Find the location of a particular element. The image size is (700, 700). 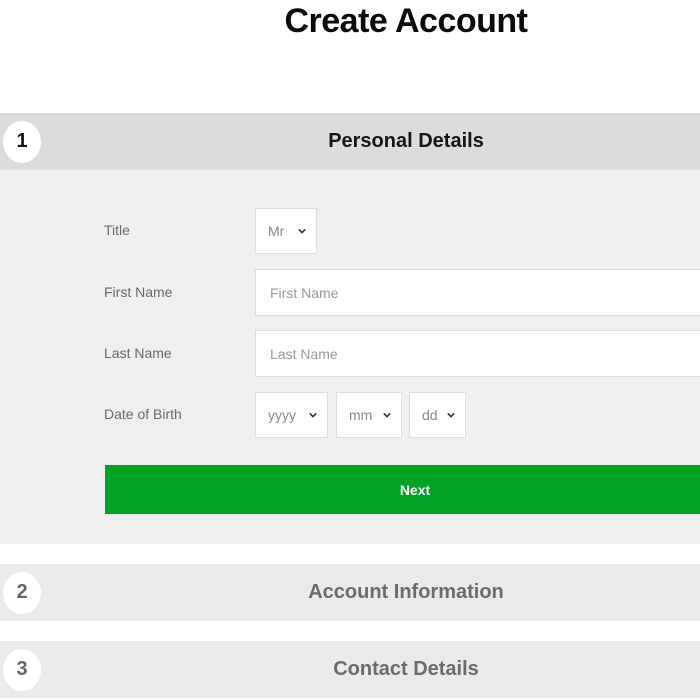

step-header-personal-details: 1 Personal Details is located at coordinates (350, 141).